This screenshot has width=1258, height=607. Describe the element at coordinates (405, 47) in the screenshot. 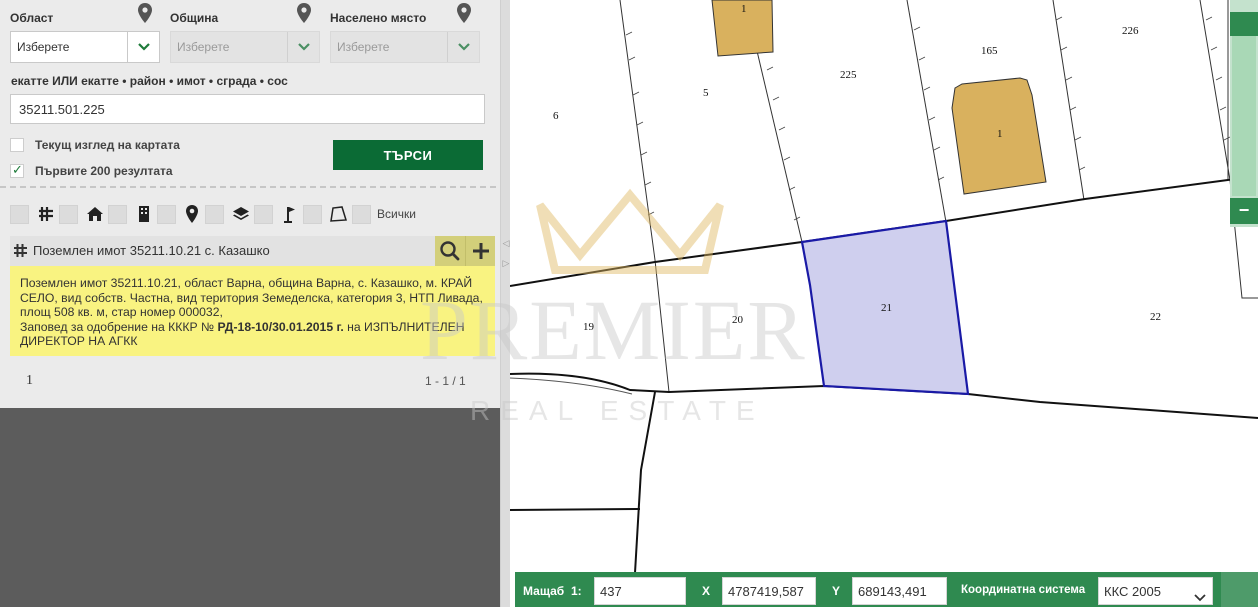

I see `settlement-select: Изберете` at that location.